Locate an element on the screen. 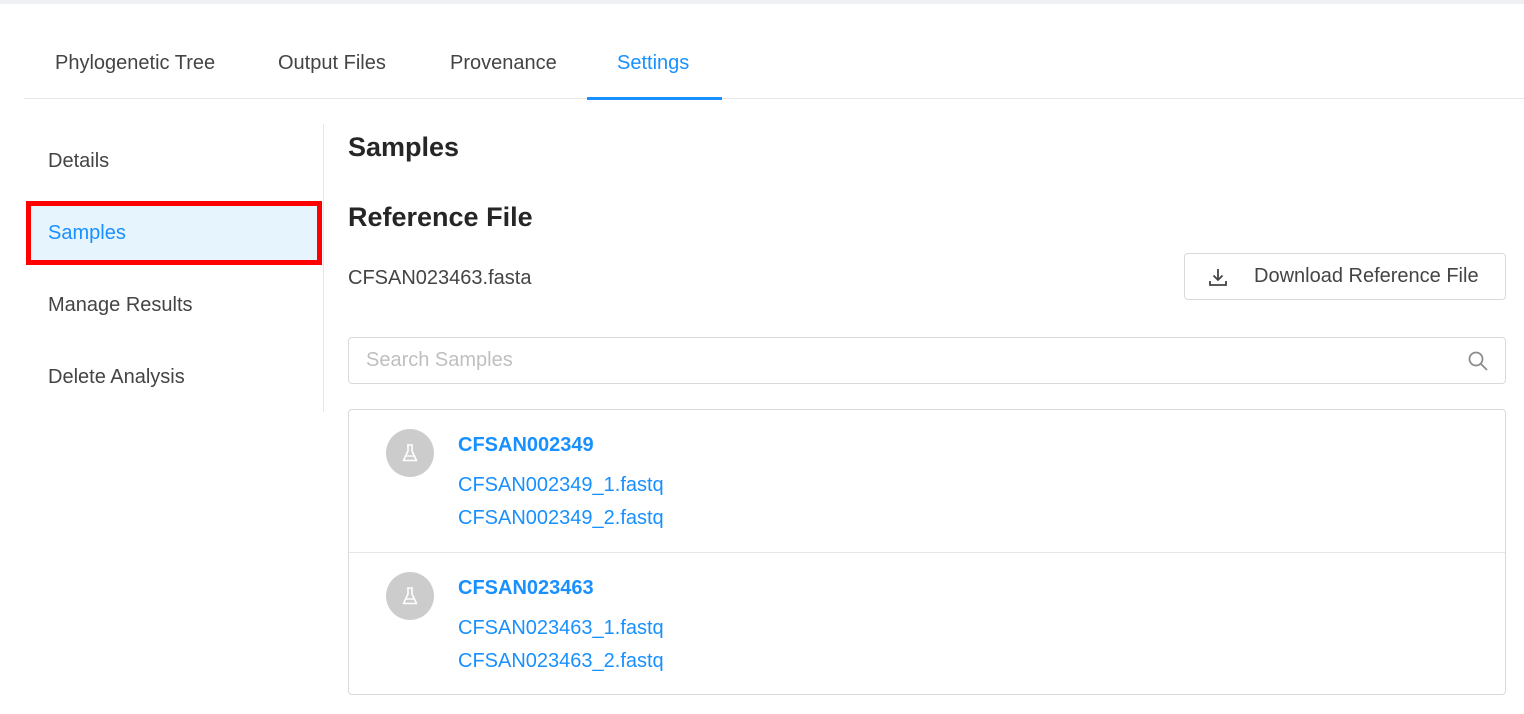 The image size is (1524, 714). download-reference-label: Download Reference File is located at coordinates (1366, 276).